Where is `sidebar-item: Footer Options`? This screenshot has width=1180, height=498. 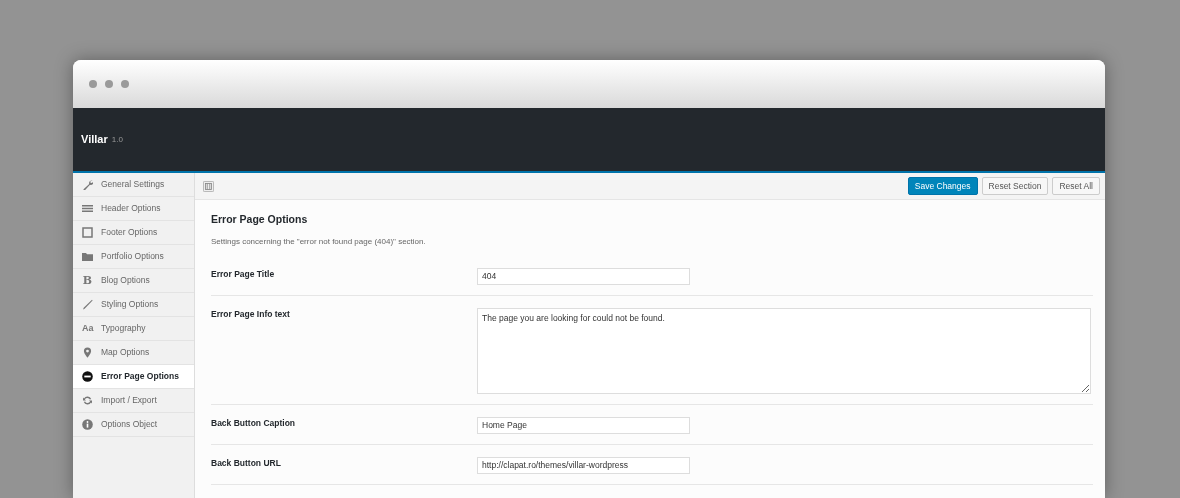 sidebar-item: Footer Options is located at coordinates (133, 233).